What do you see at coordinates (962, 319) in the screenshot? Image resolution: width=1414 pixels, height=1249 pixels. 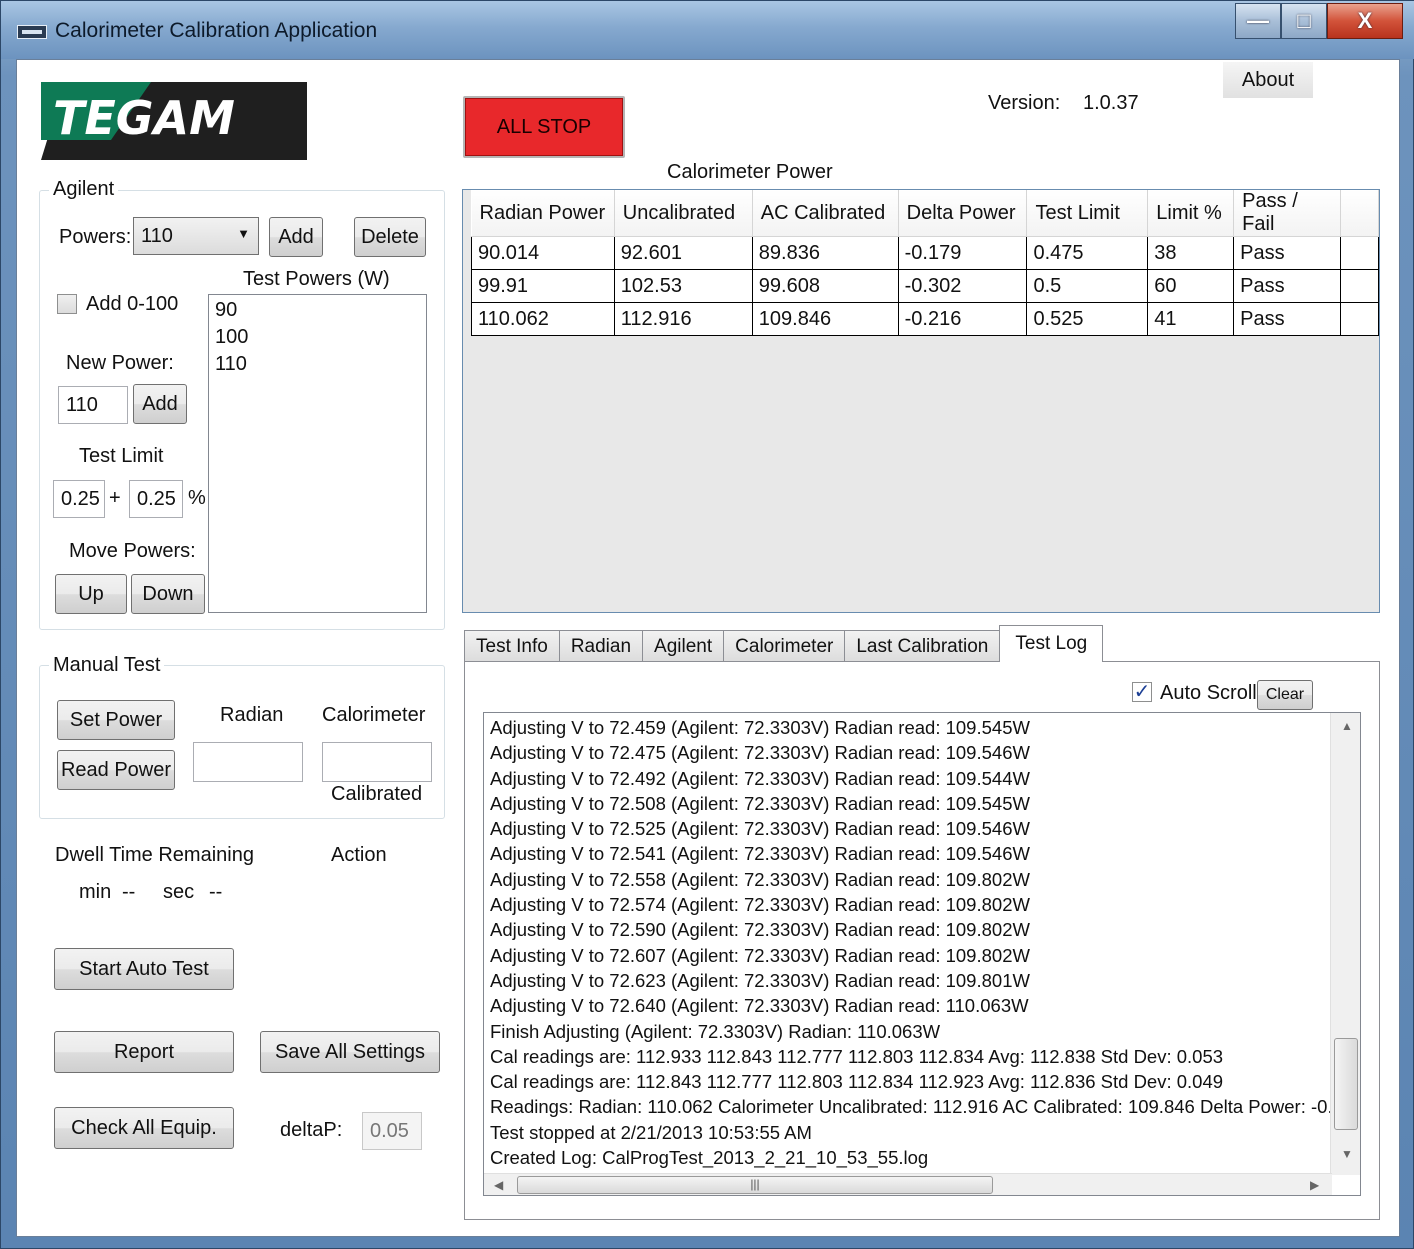 I see `cell-delta-power: -0.216` at bounding box center [962, 319].